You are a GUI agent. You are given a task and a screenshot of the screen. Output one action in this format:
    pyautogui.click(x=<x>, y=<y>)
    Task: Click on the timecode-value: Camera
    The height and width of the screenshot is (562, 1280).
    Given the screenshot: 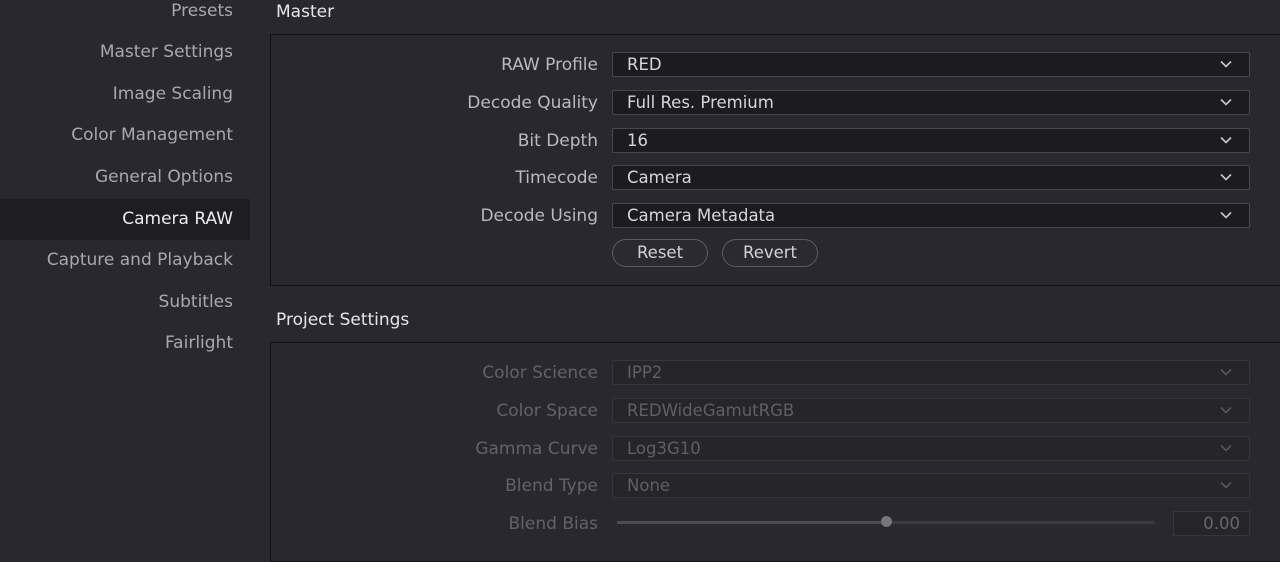 What is the action you would take?
    pyautogui.click(x=659, y=177)
    